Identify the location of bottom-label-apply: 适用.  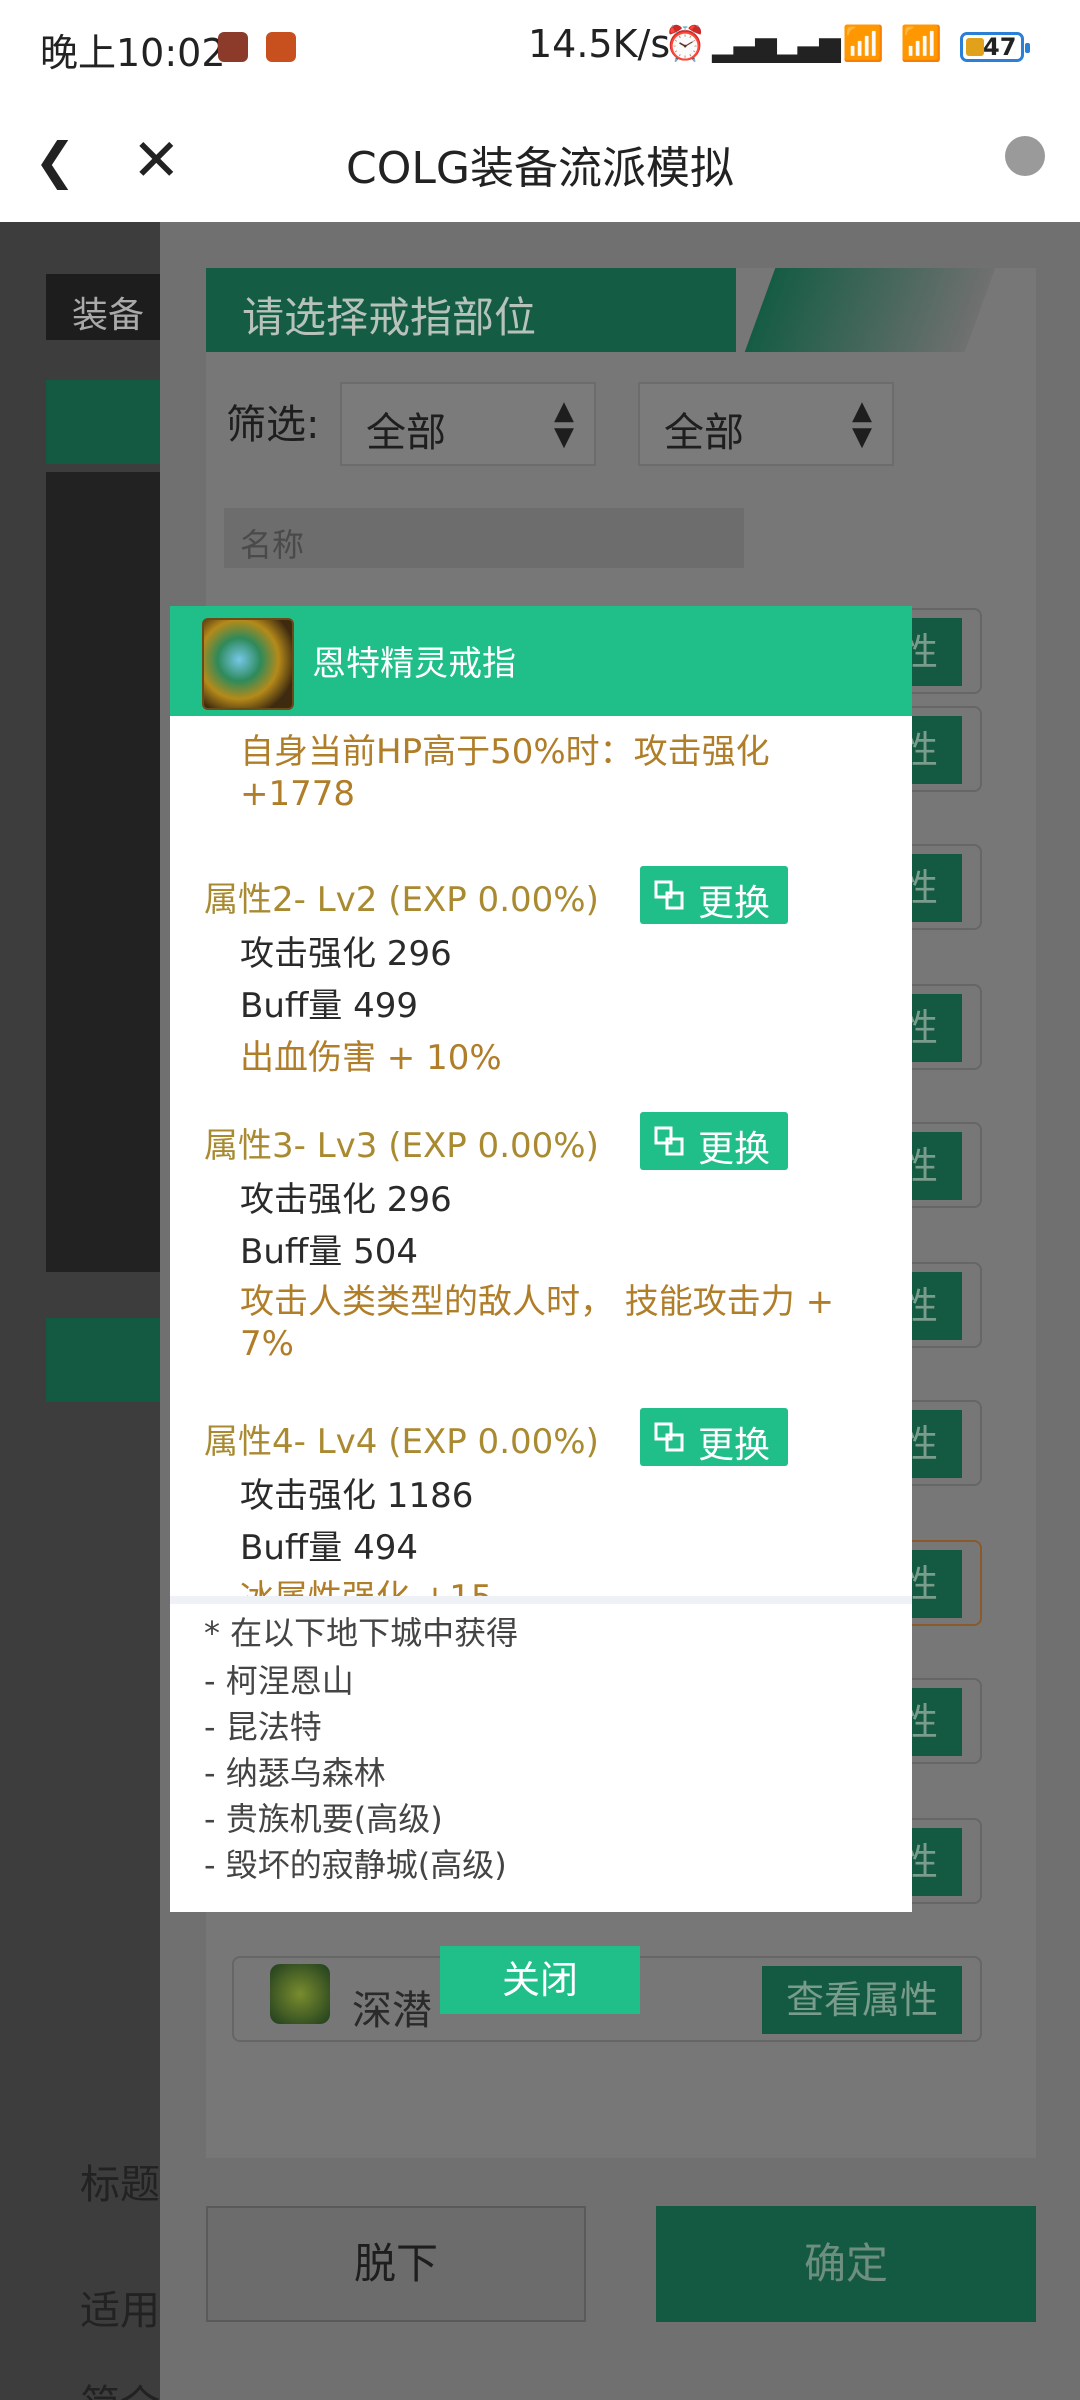
(120, 2311).